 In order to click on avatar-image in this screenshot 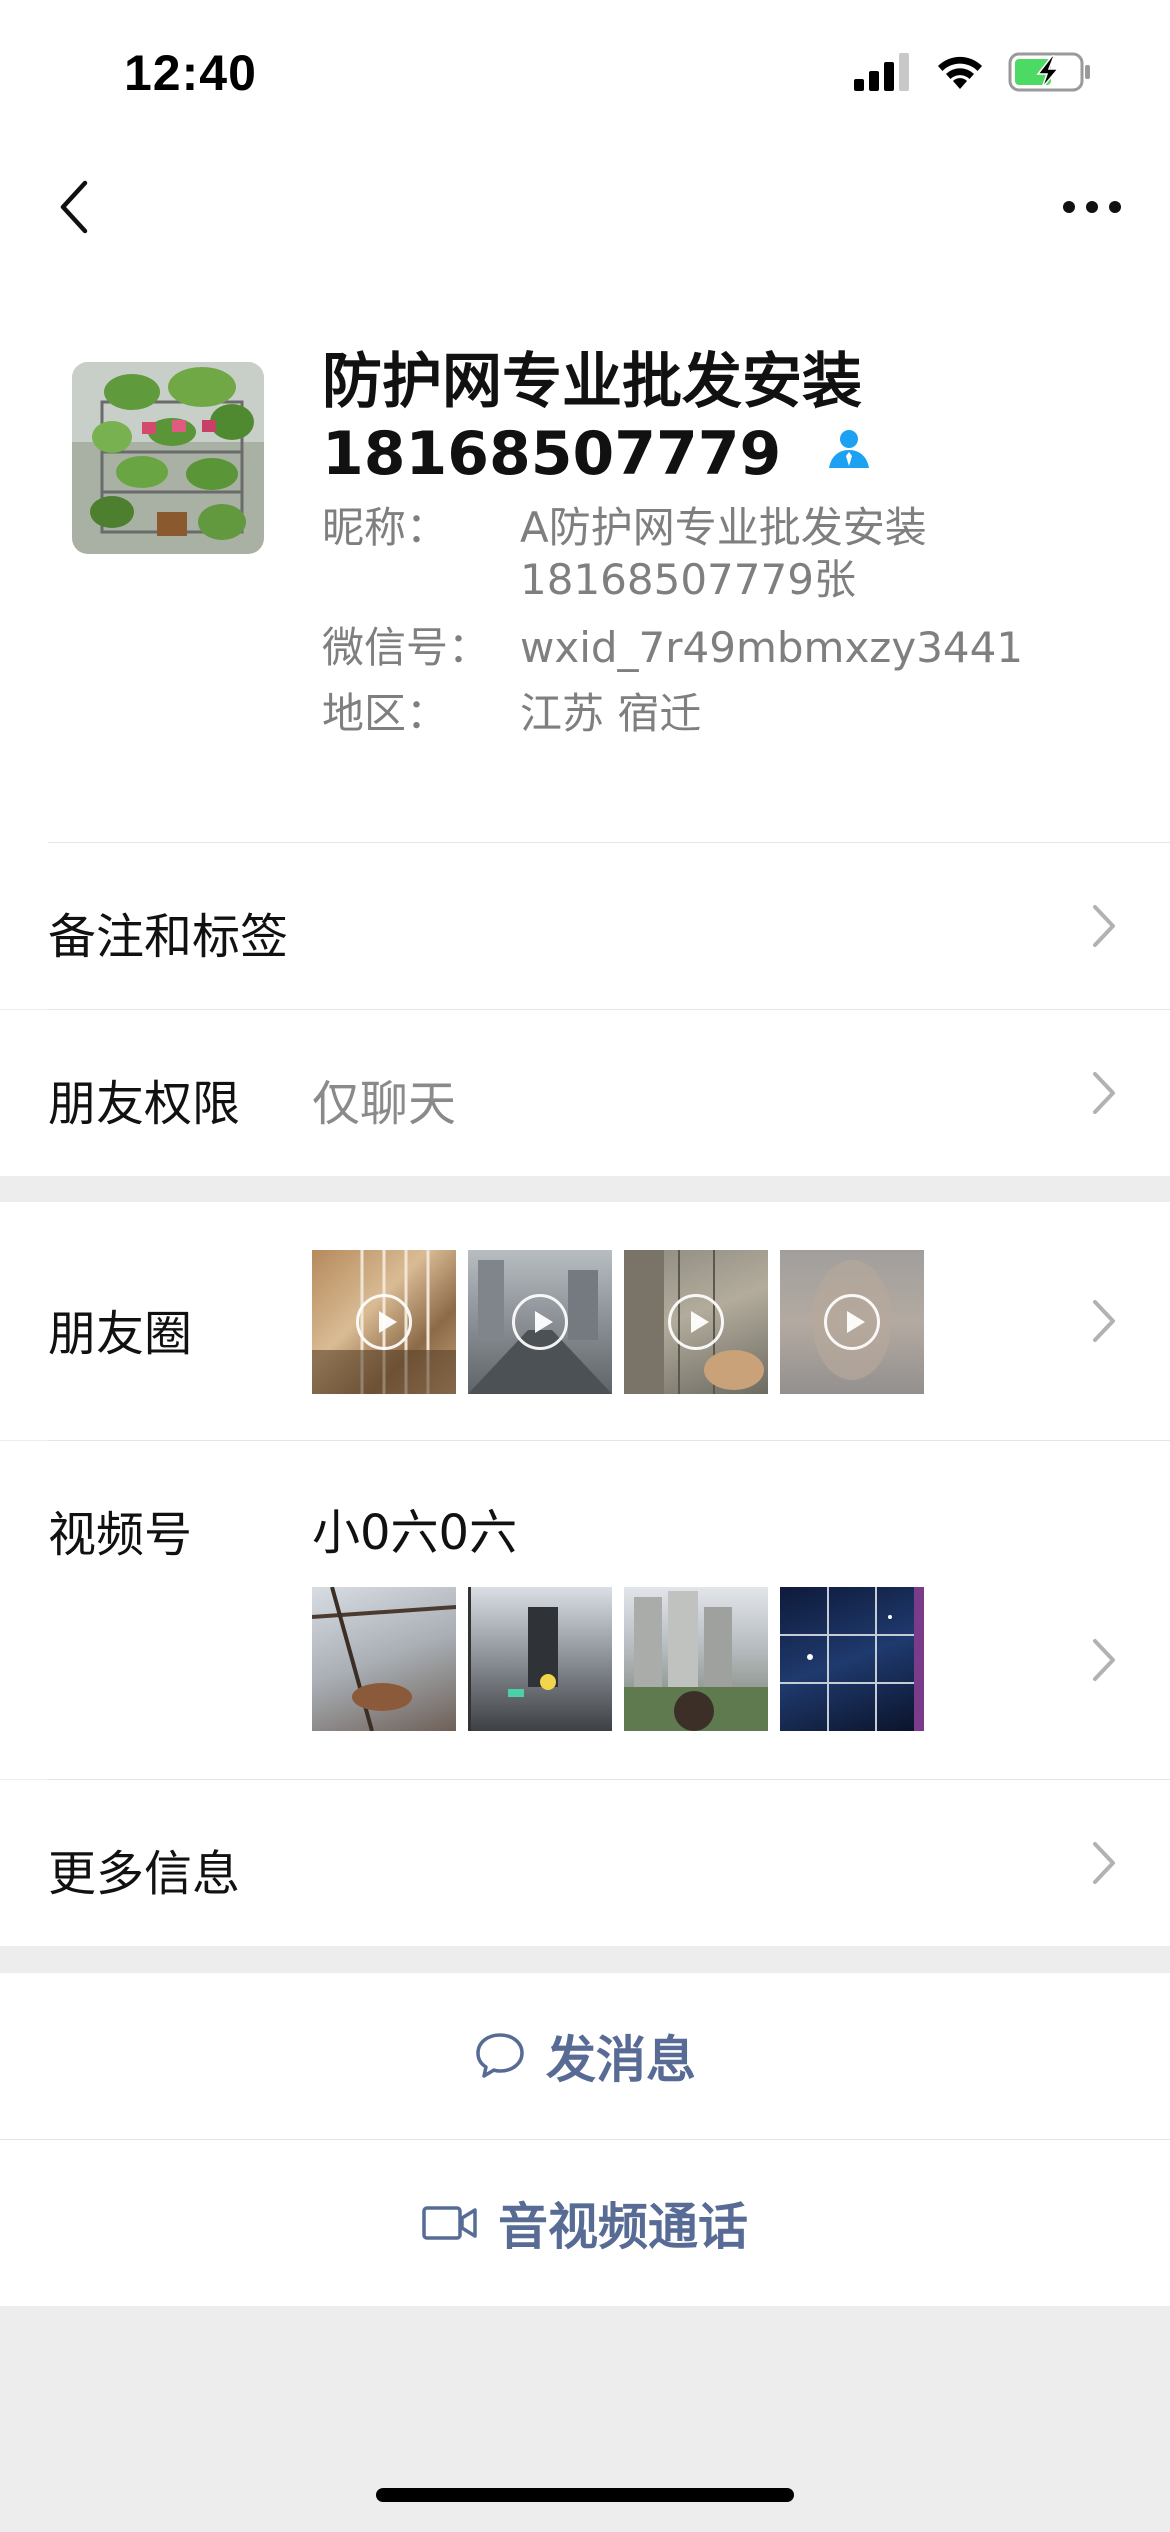, I will do `click(168, 458)`.